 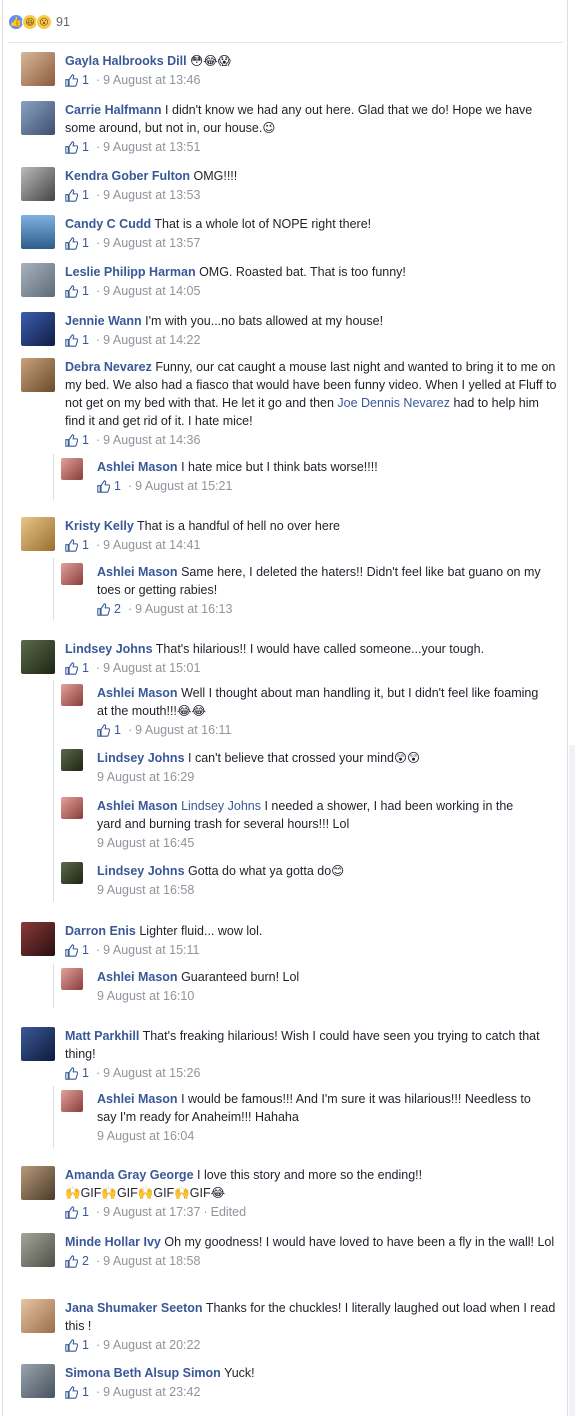 What do you see at coordinates (134, 1308) in the screenshot?
I see `comment-author: Jana Shumaker Seeton` at bounding box center [134, 1308].